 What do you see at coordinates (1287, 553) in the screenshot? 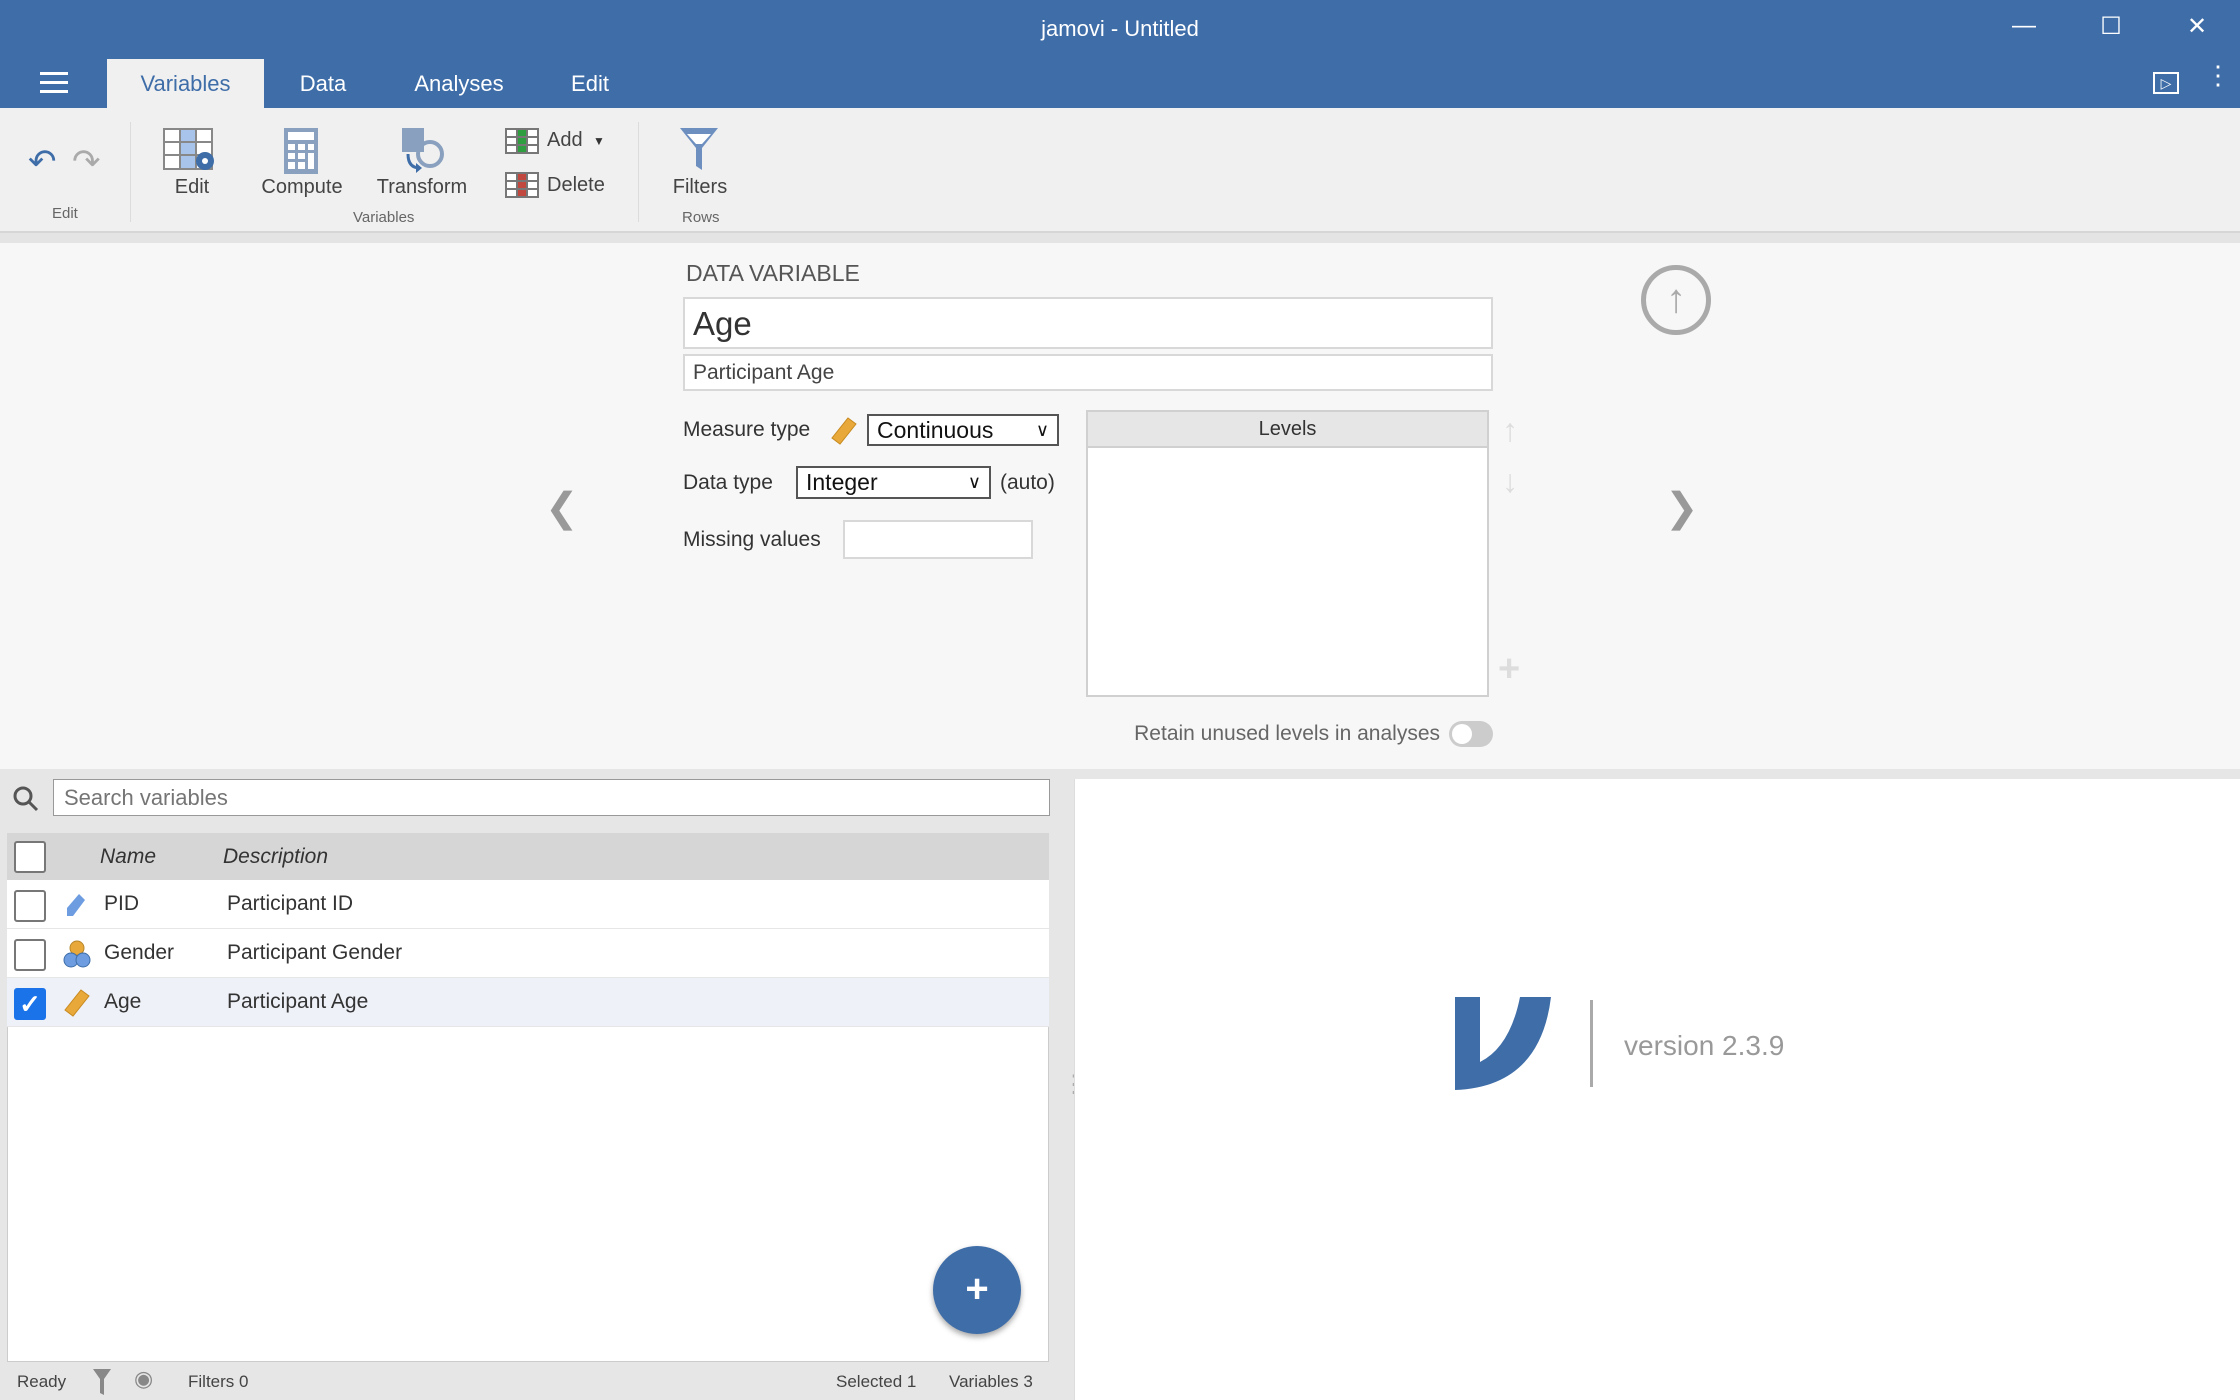
I see `levels-list: Levels` at bounding box center [1287, 553].